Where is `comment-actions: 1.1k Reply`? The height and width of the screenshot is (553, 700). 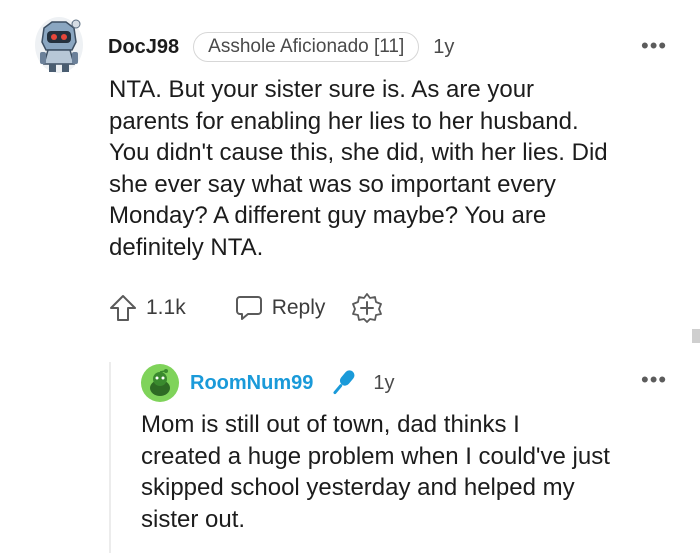 comment-actions: 1.1k Reply is located at coordinates (245, 308).